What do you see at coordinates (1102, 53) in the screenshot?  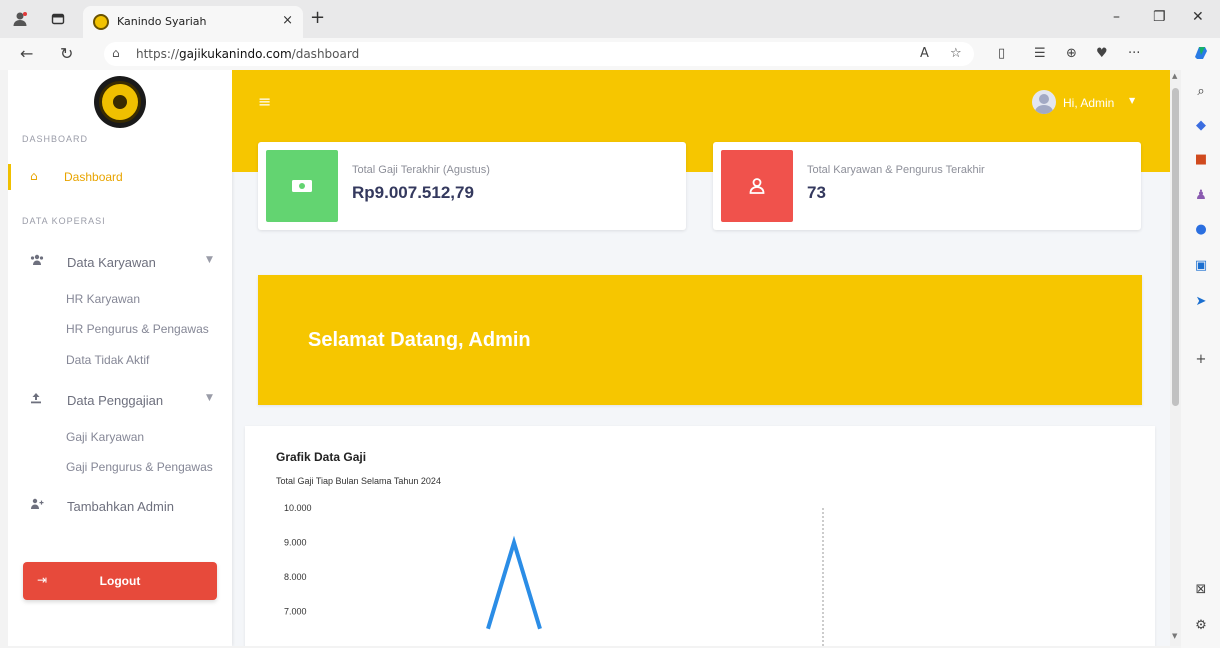 I see `extensions-icon: ♥` at bounding box center [1102, 53].